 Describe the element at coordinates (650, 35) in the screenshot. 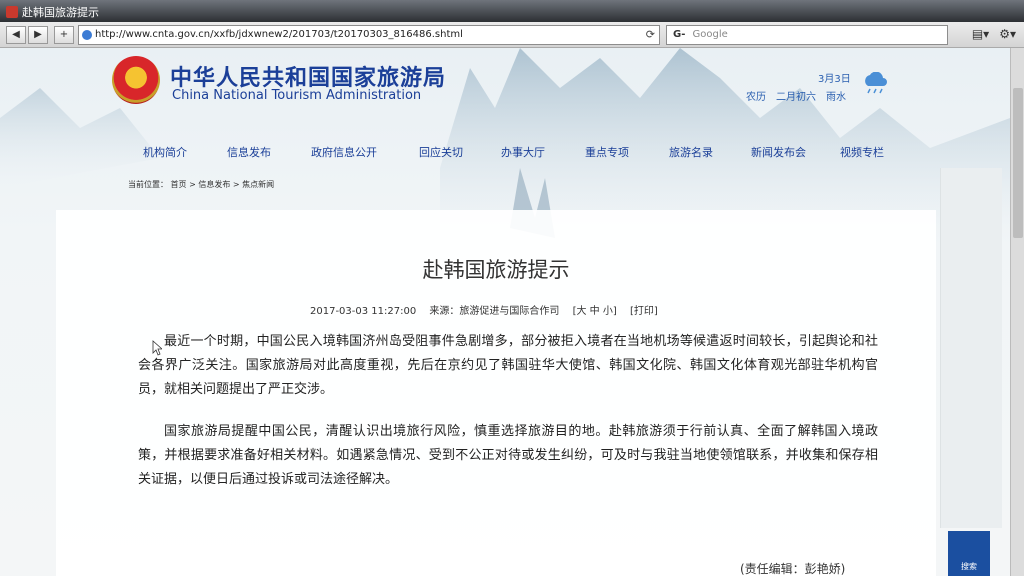

I see `reload-icon: ⟳` at that location.